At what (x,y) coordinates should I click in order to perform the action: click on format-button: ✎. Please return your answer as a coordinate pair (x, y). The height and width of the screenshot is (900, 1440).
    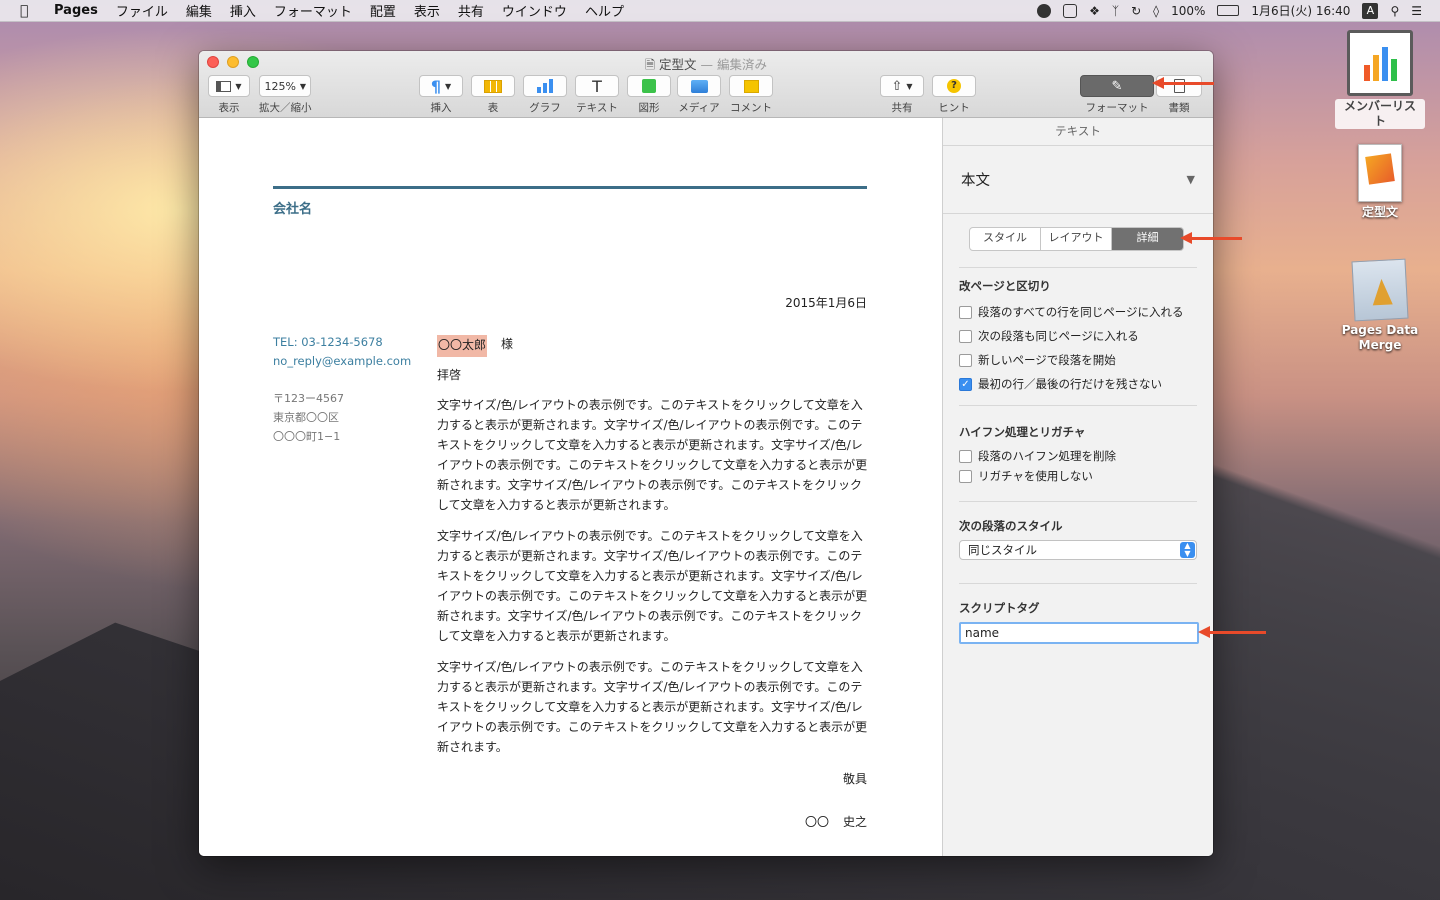
    Looking at the image, I should click on (1117, 86).